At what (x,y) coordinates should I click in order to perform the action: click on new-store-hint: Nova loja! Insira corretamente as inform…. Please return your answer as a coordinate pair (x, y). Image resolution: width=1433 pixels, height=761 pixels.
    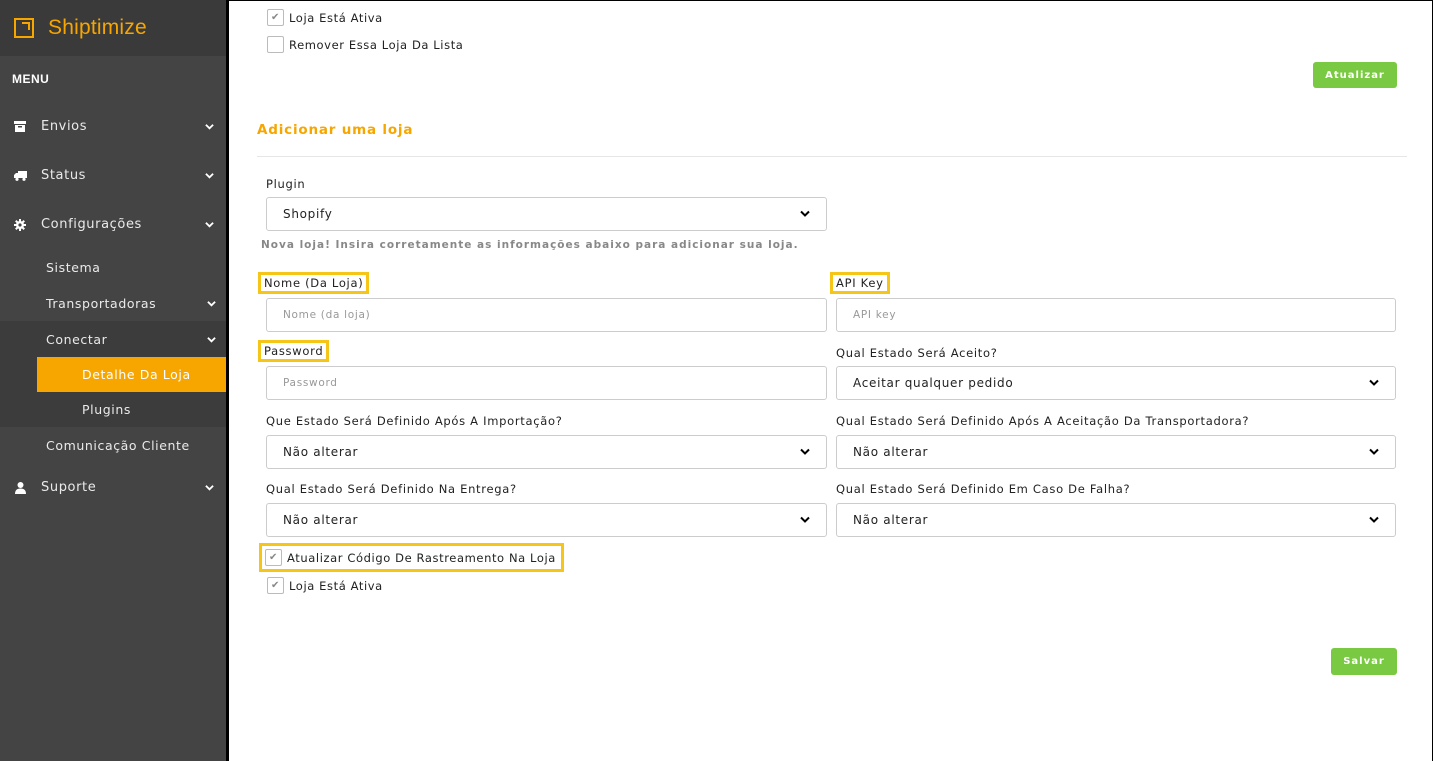
    Looking at the image, I should click on (530, 245).